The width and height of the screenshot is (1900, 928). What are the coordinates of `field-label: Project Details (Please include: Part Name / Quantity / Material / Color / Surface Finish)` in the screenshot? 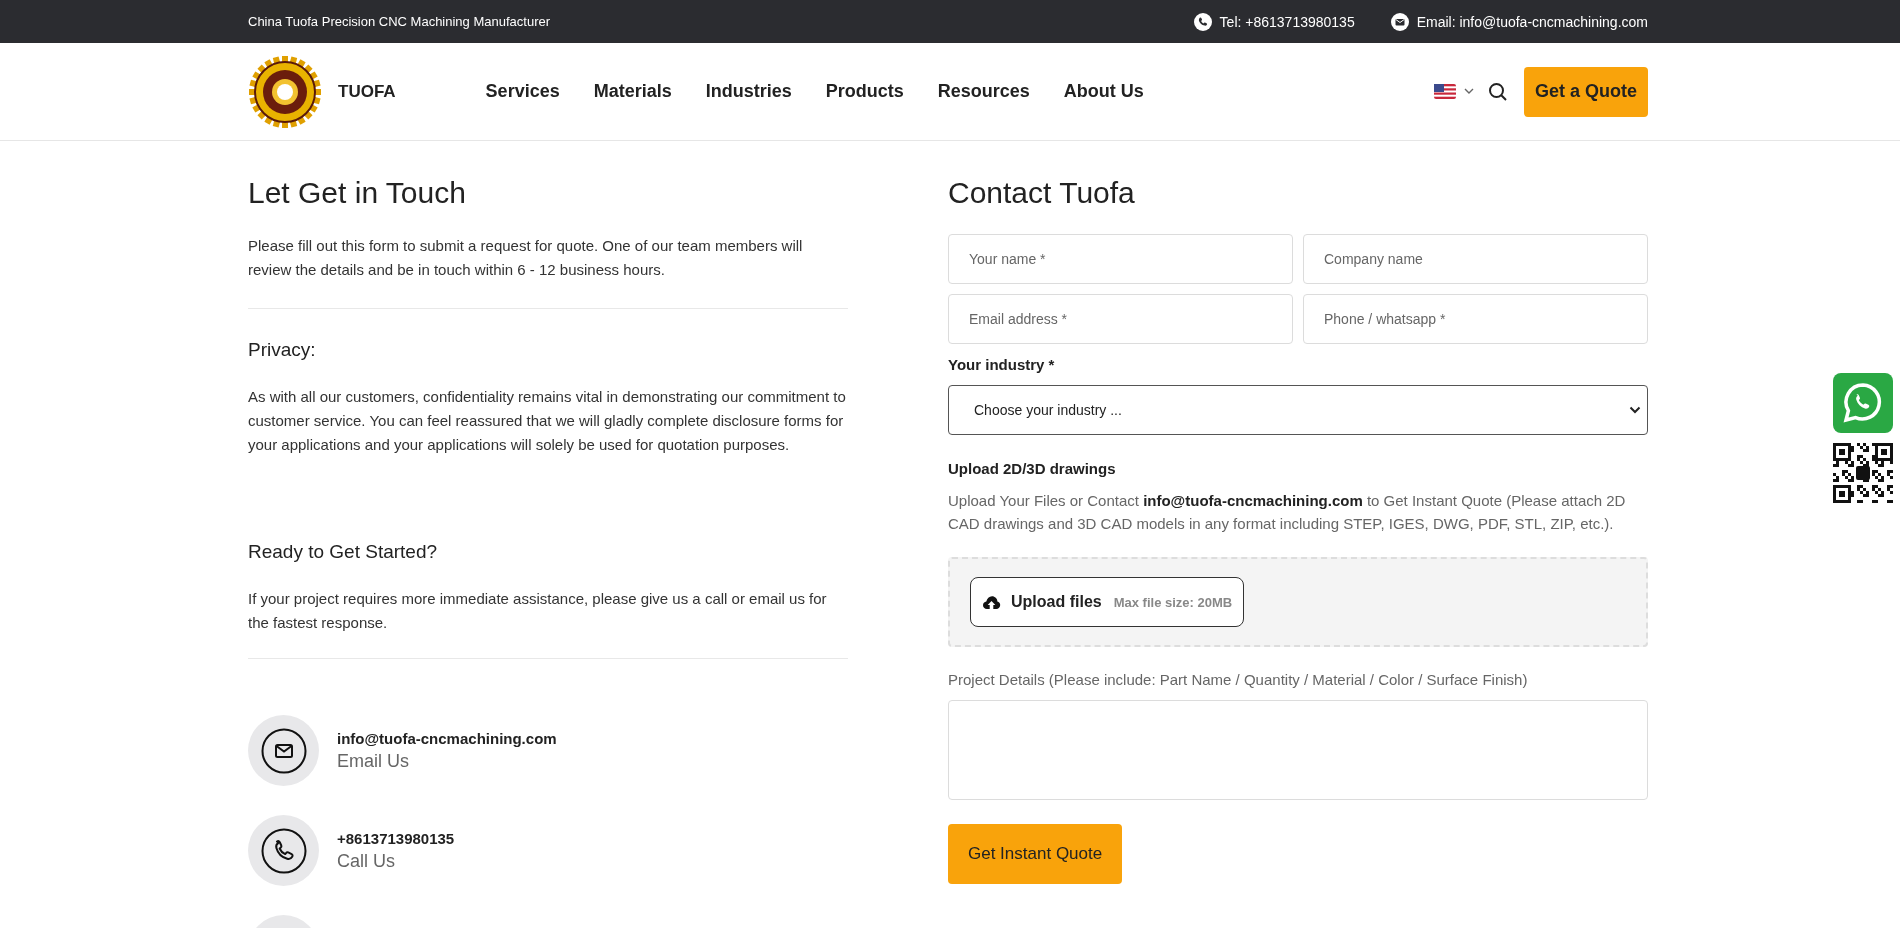 It's located at (1238, 679).